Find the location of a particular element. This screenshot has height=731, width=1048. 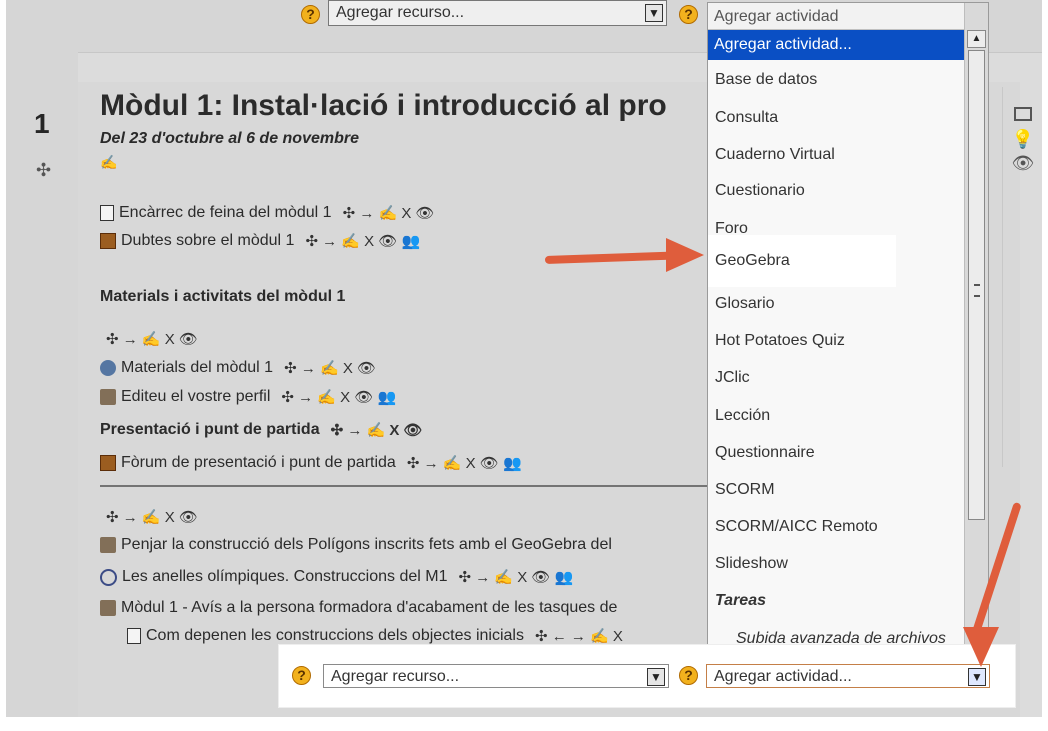

option-cuaderno-virtual: Cuaderno Virtual is located at coordinates (775, 155).